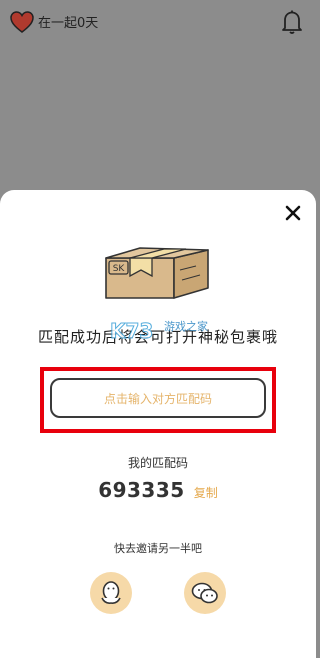 The image size is (320, 658). What do you see at coordinates (119, 269) in the screenshot?
I see `box-label: SK` at bounding box center [119, 269].